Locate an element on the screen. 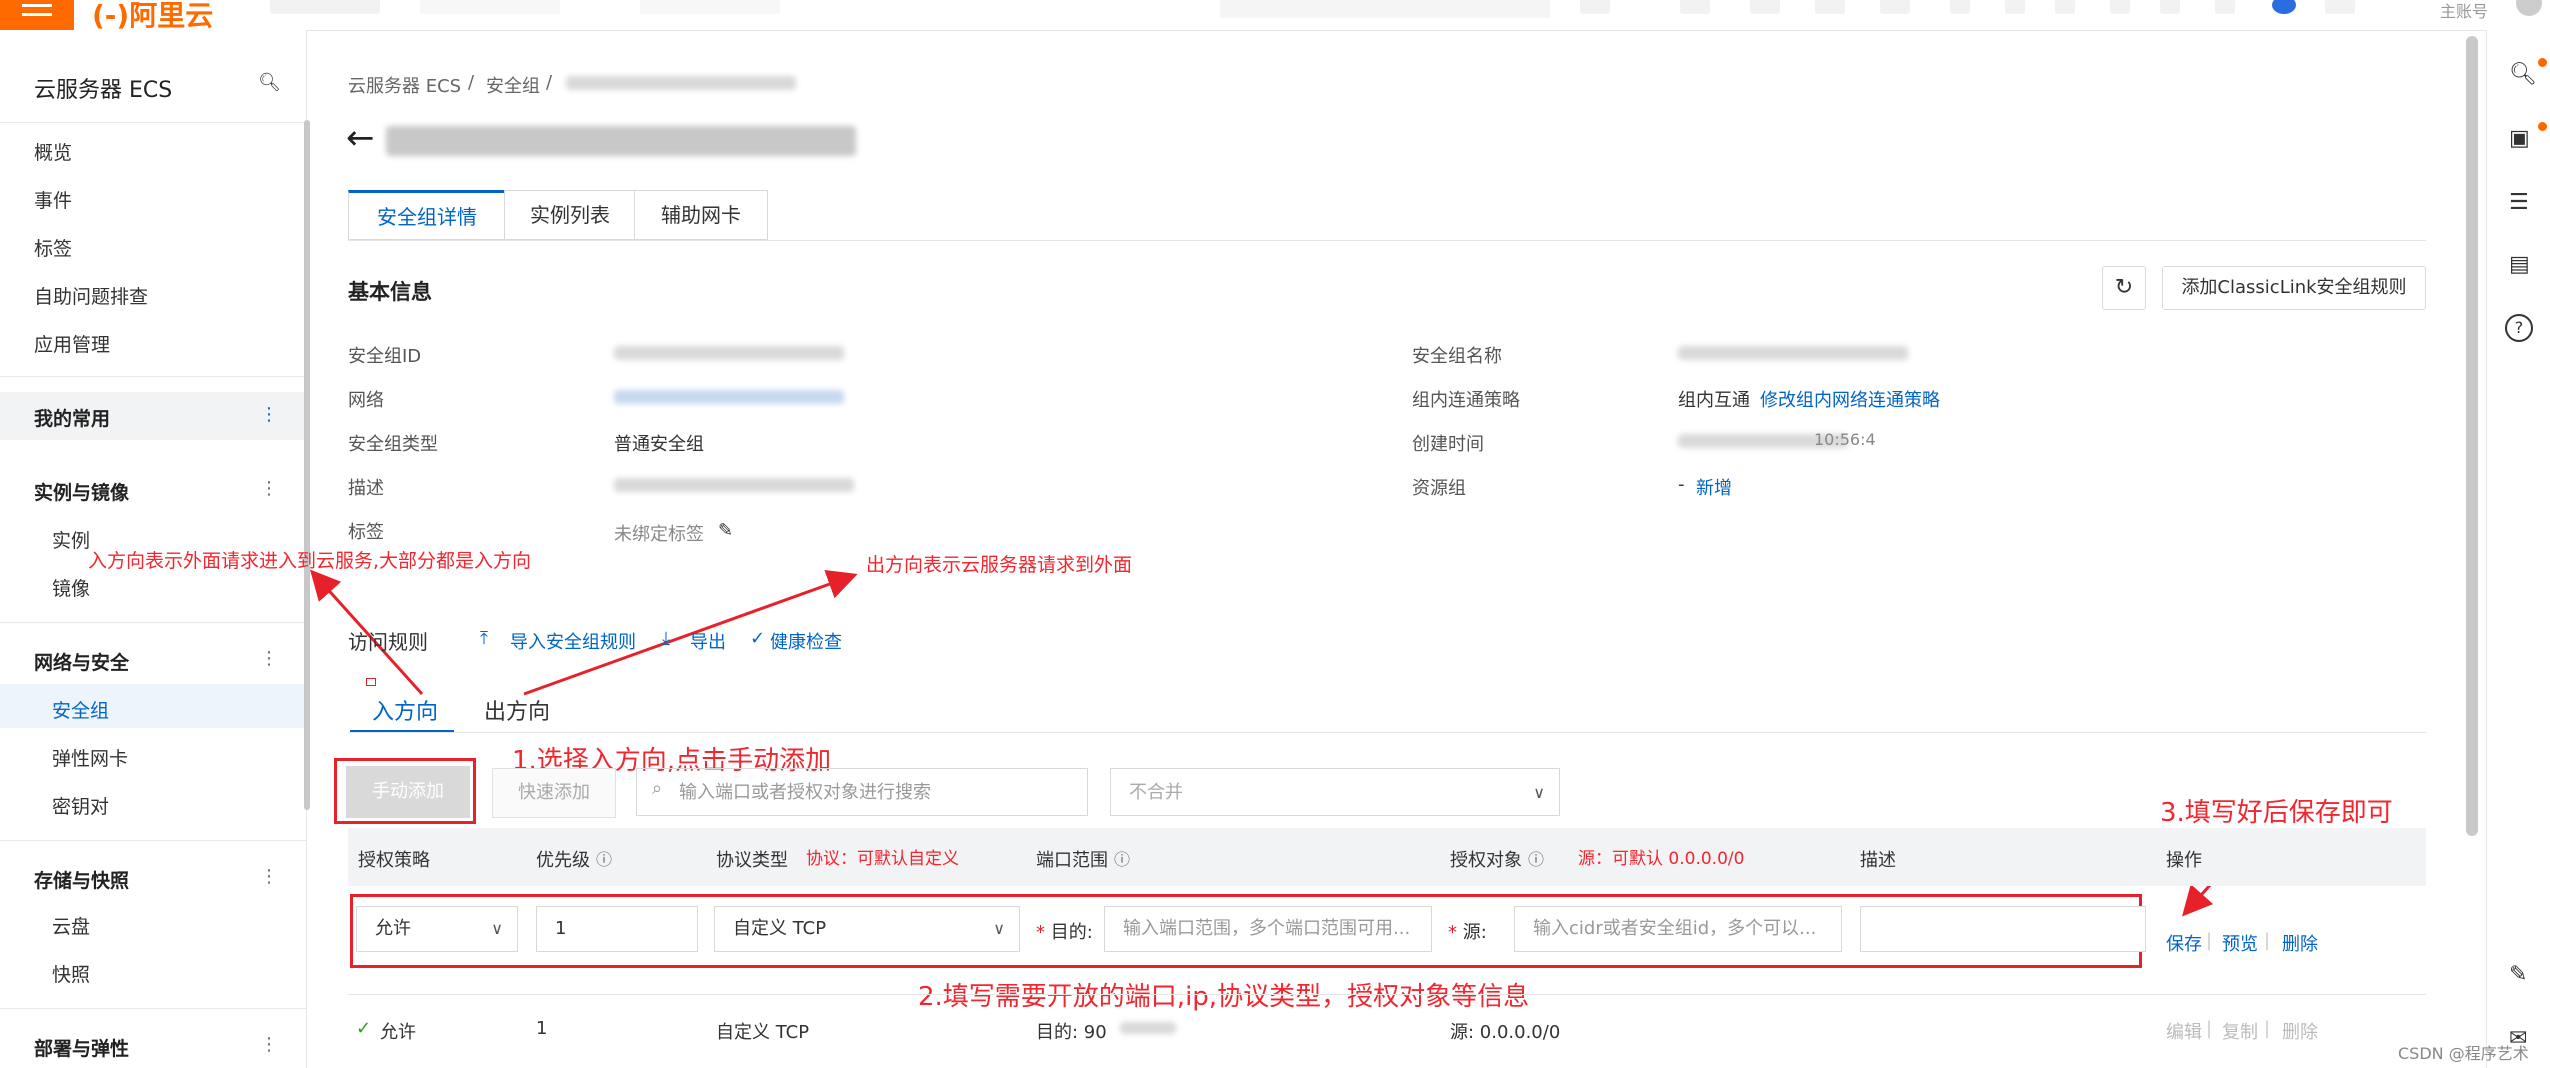 This screenshot has width=2550, height=1068. column-header-actions: 操作 is located at coordinates (2184, 860).